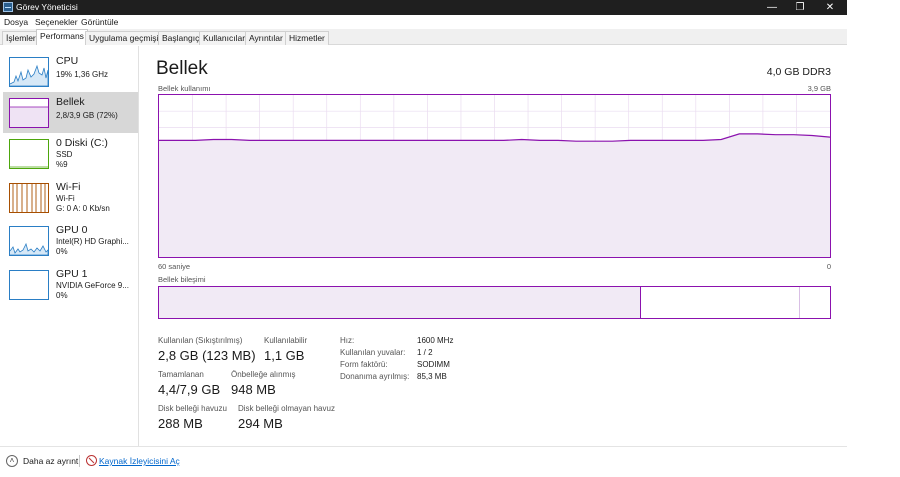 This screenshot has width=900, height=477. What do you see at coordinates (181, 374) in the screenshot?
I see `committed-label: Tamamlanan` at bounding box center [181, 374].